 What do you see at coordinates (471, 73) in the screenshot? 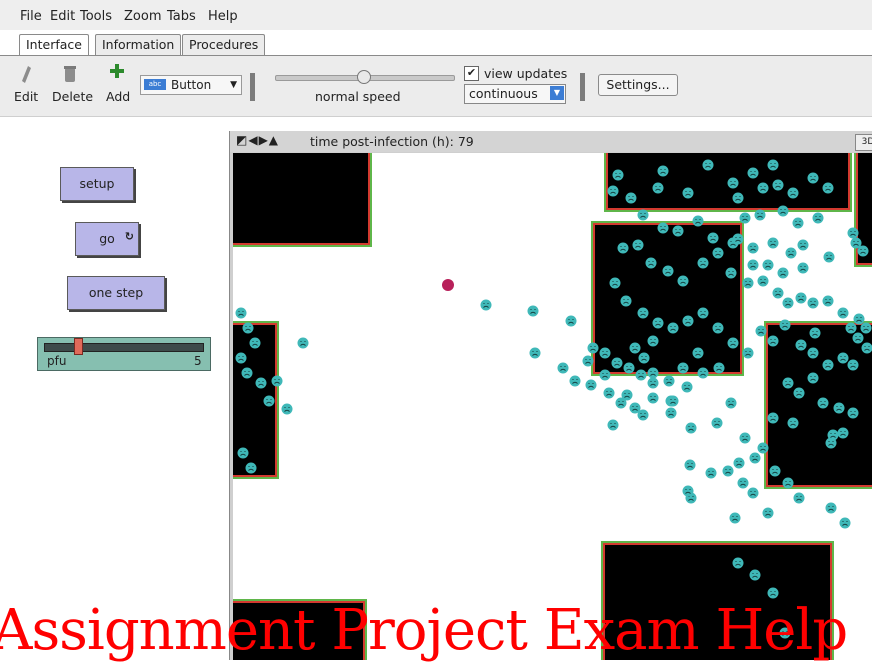
I see `view-updates-checkbox: ✔` at bounding box center [471, 73].